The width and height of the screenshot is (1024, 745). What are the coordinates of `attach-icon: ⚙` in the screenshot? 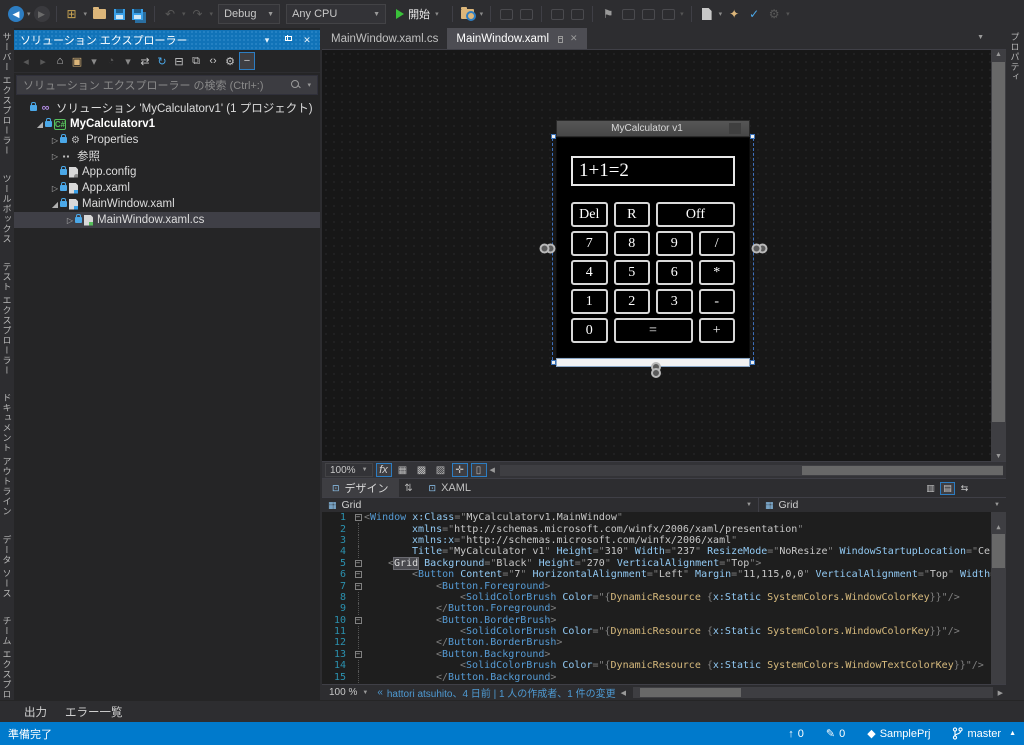 It's located at (774, 14).